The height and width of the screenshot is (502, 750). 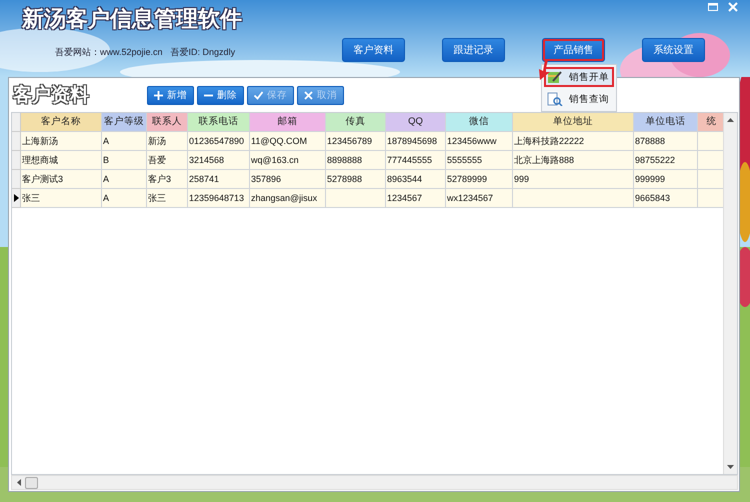 I want to click on table-cell: zhangsan@jisux, so click(x=288, y=198).